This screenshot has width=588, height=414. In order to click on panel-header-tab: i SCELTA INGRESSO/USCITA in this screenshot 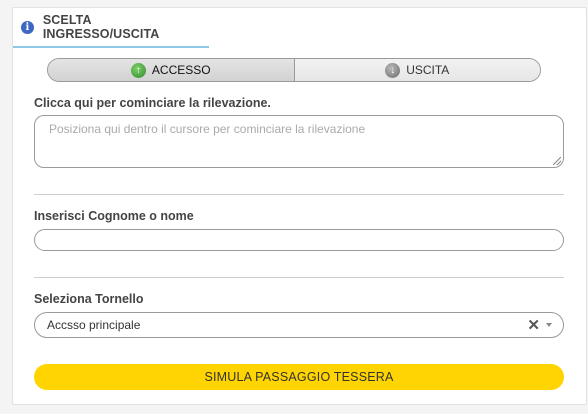, I will do `click(111, 28)`.